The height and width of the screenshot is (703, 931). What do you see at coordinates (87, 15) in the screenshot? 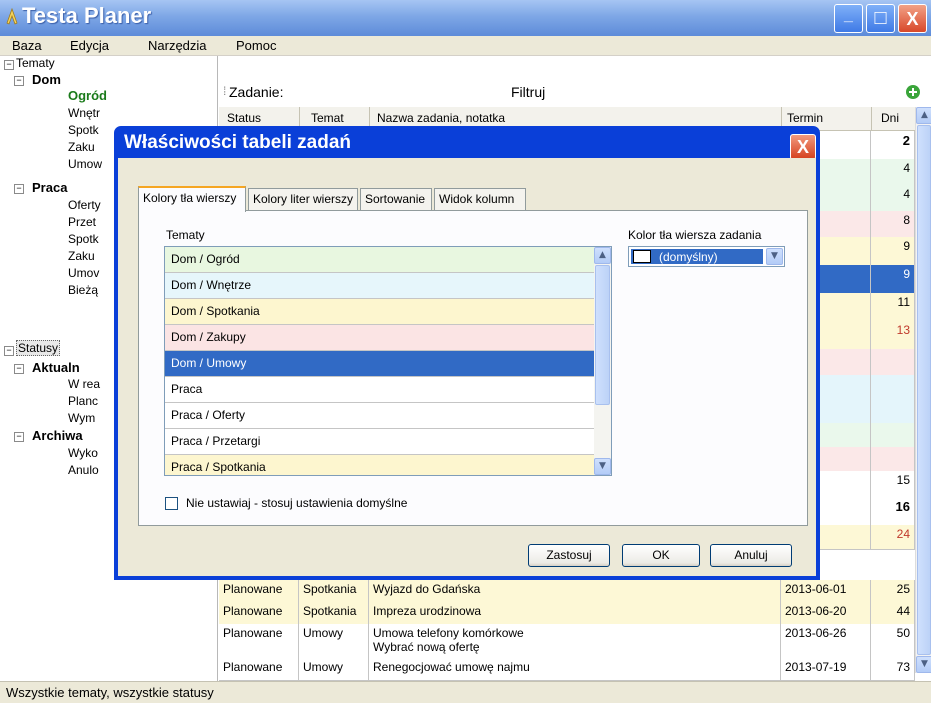
I see `app-title: Testa Planer` at bounding box center [87, 15].